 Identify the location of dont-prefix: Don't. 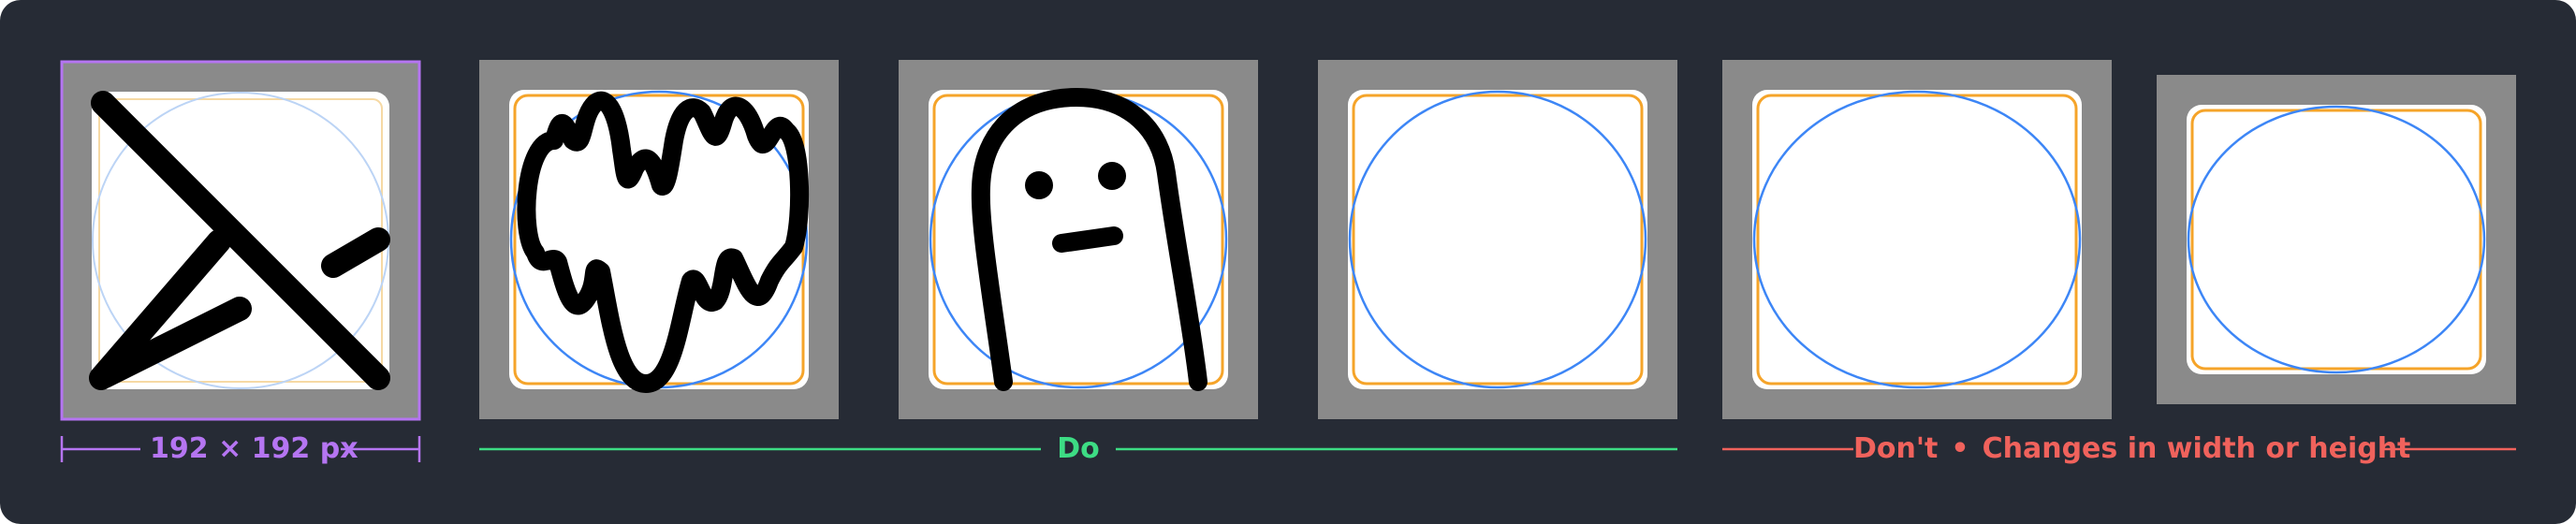
(1896, 448).